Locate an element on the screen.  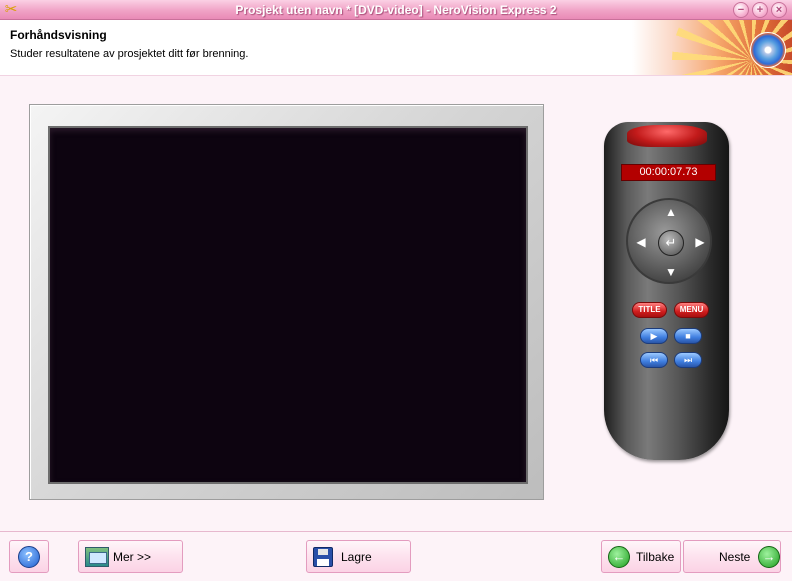
arrow-down-button: ▼ is located at coordinates (671, 272).